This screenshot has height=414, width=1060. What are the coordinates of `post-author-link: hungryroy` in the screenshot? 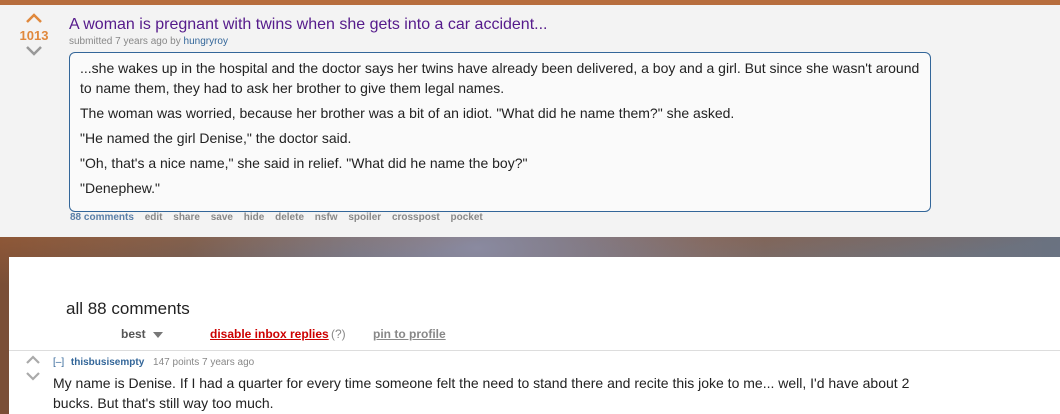 It's located at (206, 41).